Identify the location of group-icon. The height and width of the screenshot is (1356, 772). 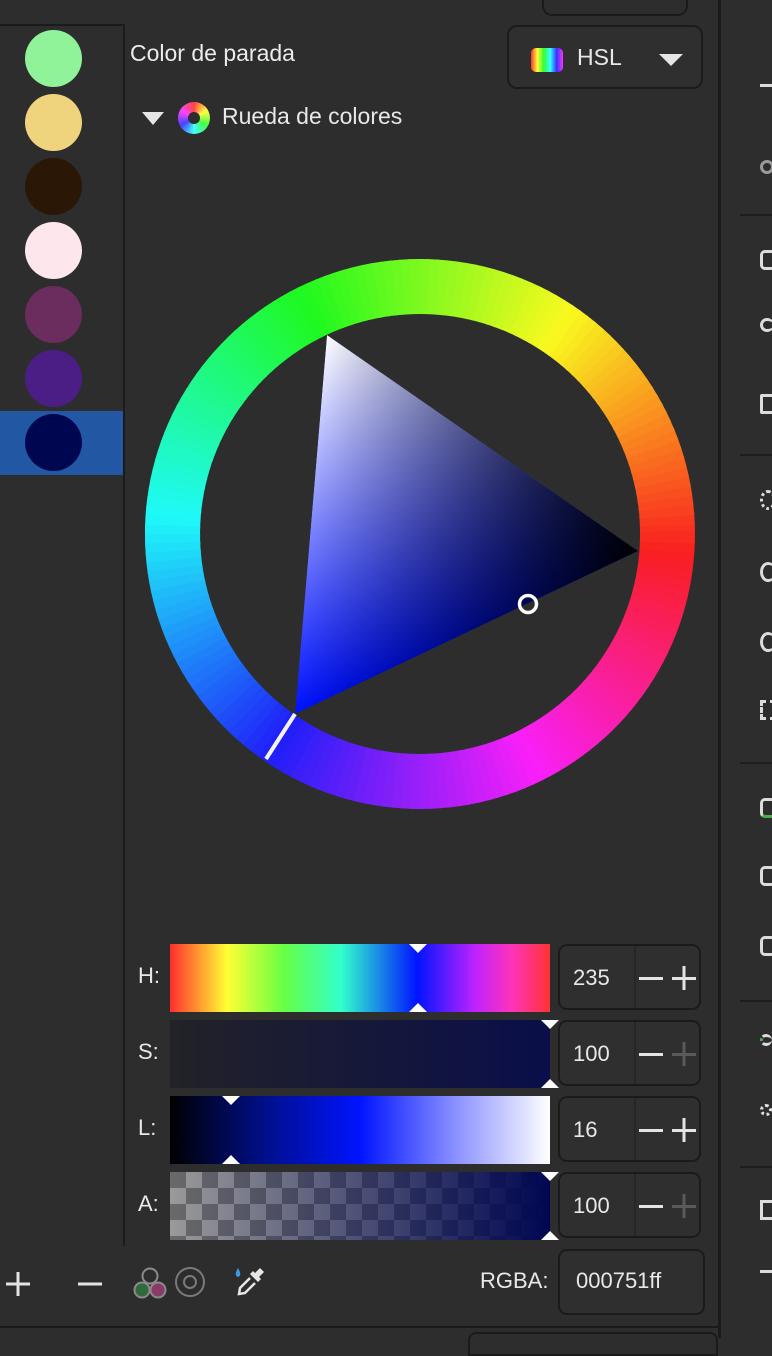
(766, 500).